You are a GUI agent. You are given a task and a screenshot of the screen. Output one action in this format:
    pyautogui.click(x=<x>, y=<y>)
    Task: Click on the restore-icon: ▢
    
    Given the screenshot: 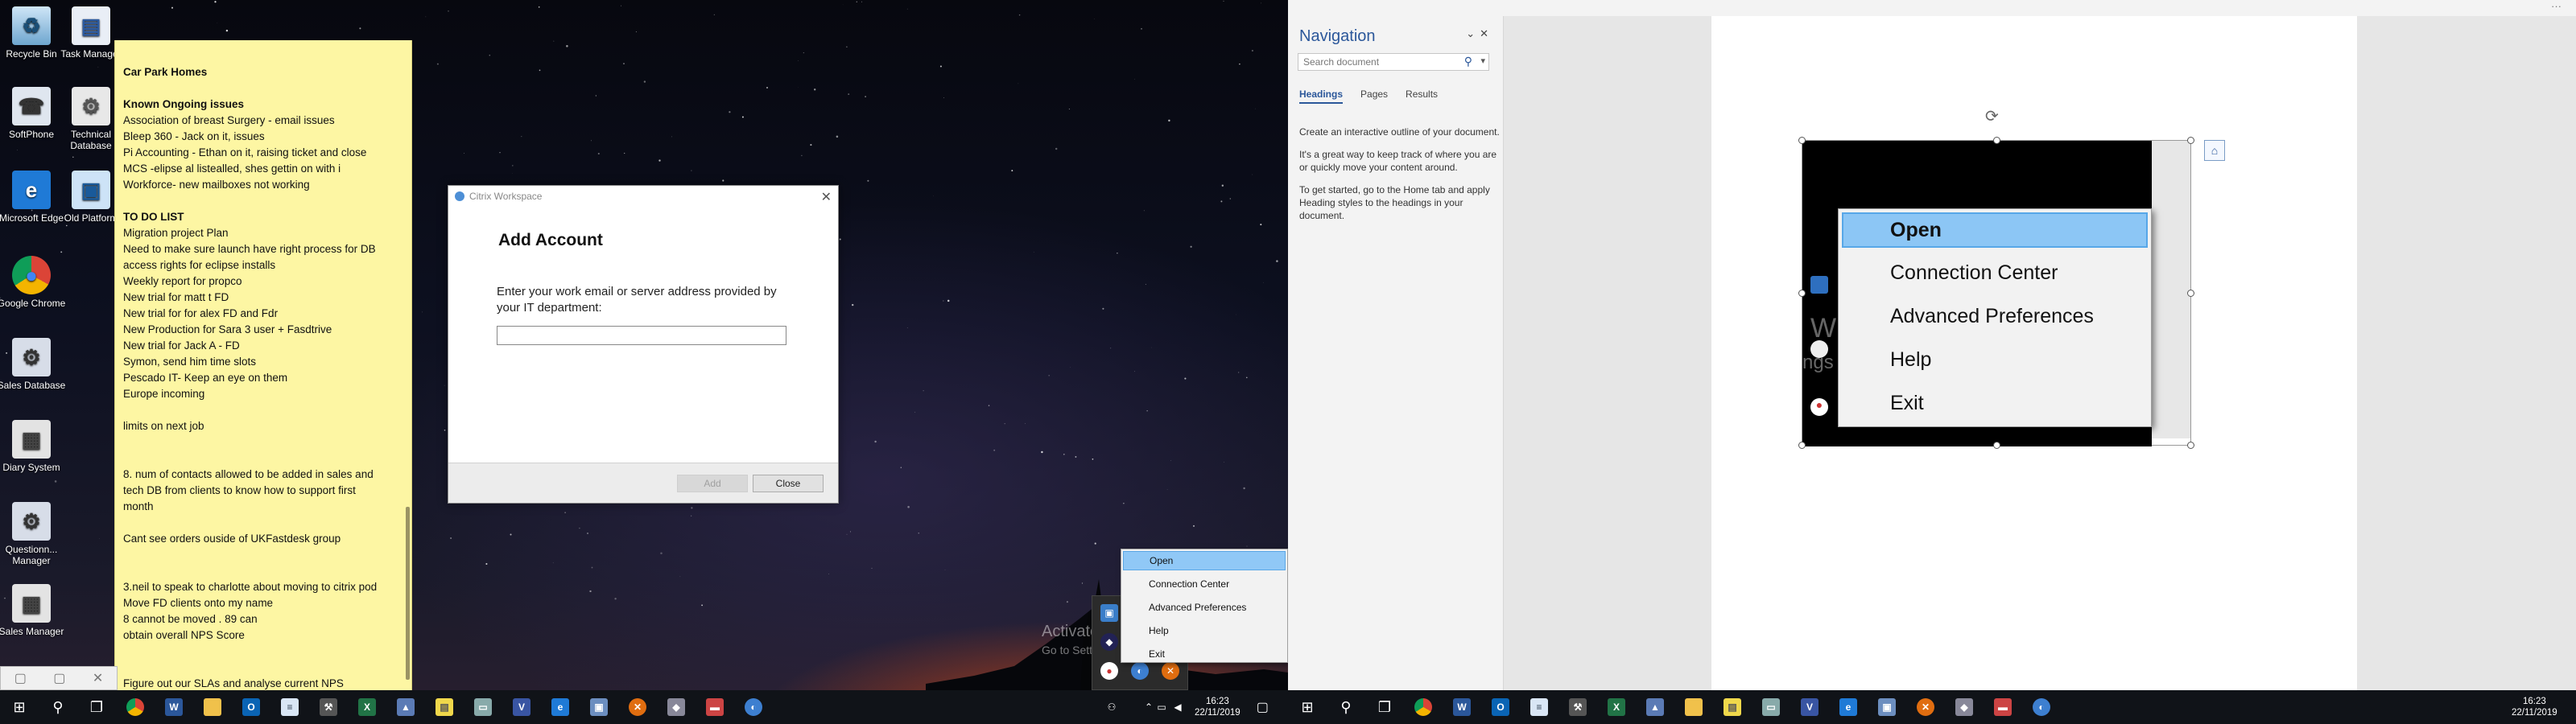 What is the action you would take?
    pyautogui.click(x=59, y=678)
    